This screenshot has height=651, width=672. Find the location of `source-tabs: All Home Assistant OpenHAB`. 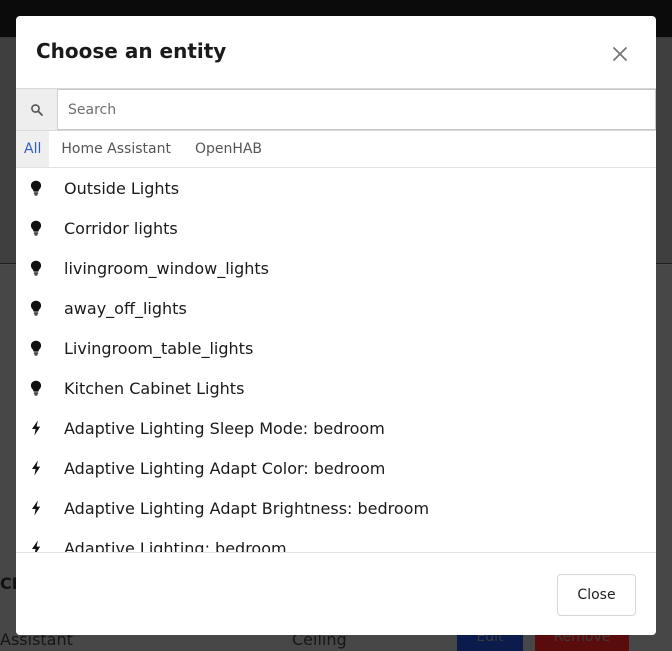

source-tabs: All Home Assistant OpenHAB is located at coordinates (336, 149).